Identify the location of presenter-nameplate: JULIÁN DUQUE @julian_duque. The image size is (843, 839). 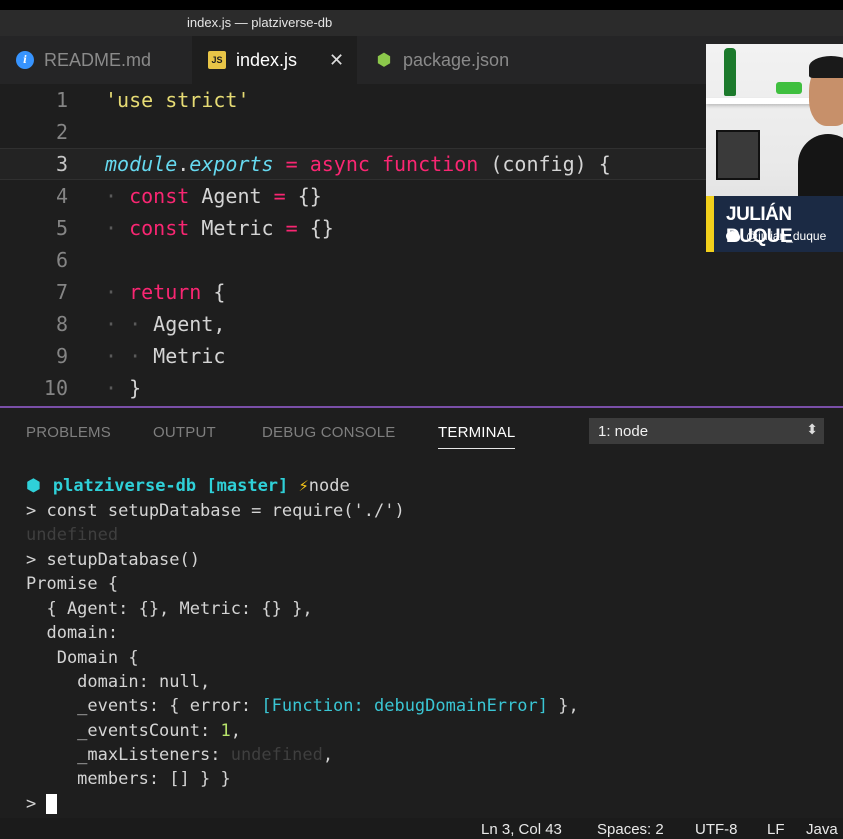
(774, 224).